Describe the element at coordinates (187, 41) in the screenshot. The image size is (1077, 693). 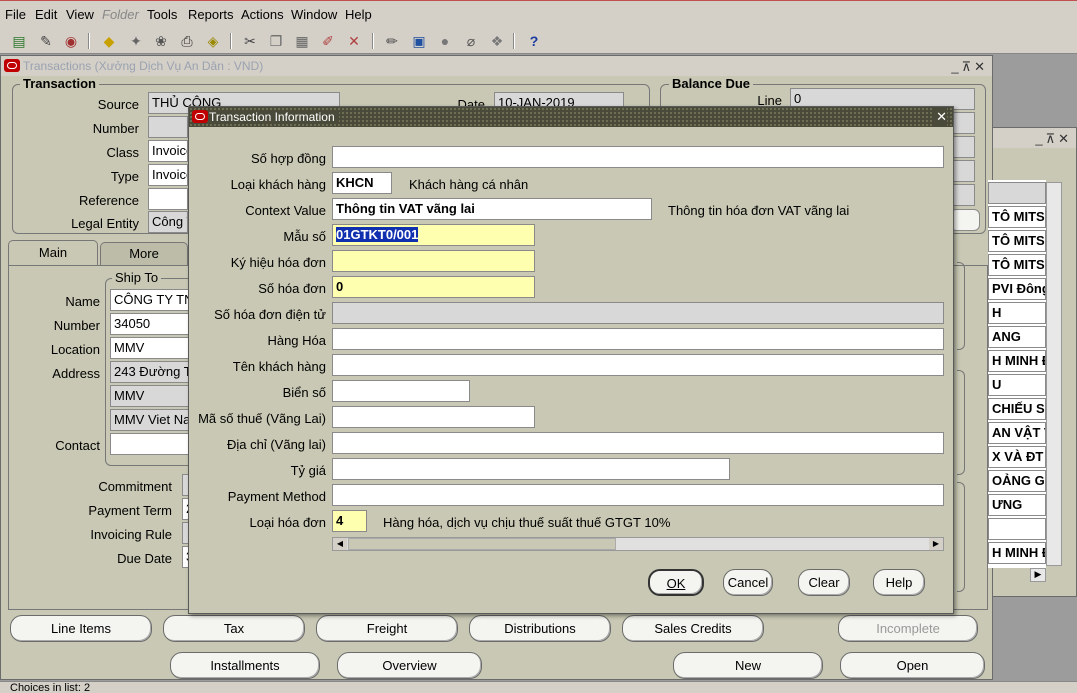
I see `print-icon: ⎙` at that location.